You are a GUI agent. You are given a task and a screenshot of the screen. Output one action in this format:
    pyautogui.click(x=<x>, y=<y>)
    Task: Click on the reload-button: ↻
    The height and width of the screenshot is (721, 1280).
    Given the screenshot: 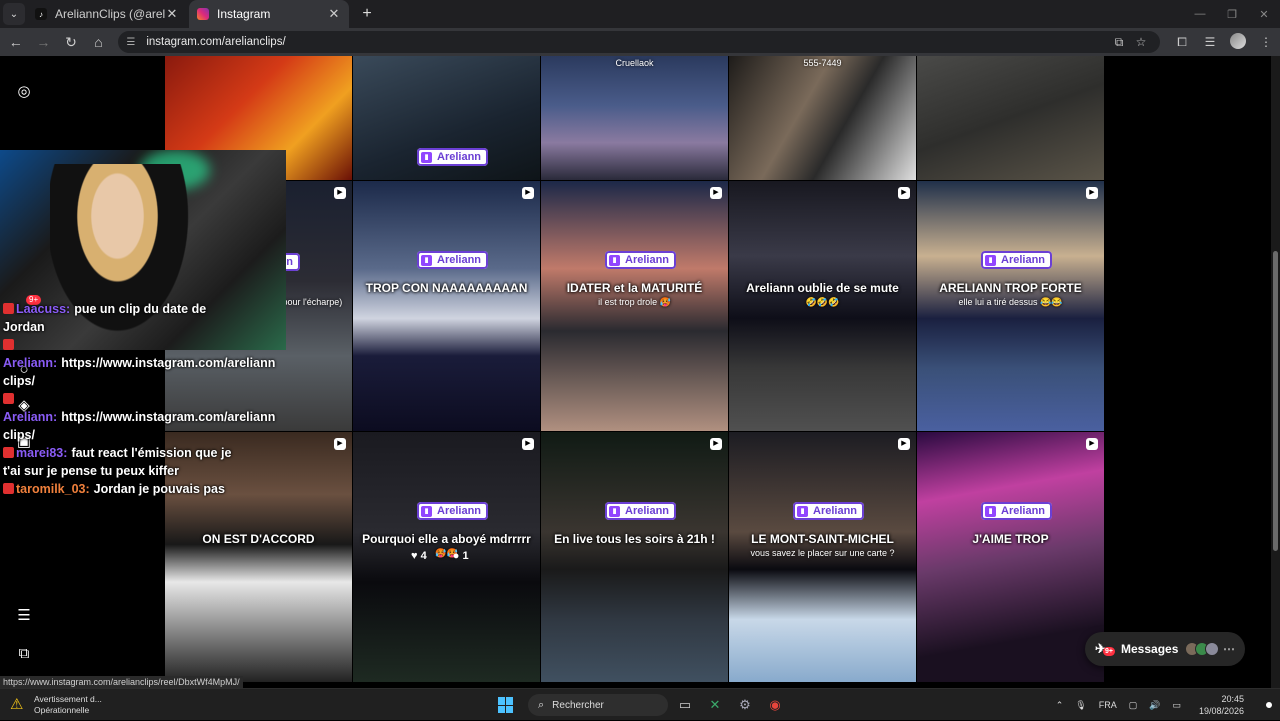 What is the action you would take?
    pyautogui.click(x=71, y=42)
    